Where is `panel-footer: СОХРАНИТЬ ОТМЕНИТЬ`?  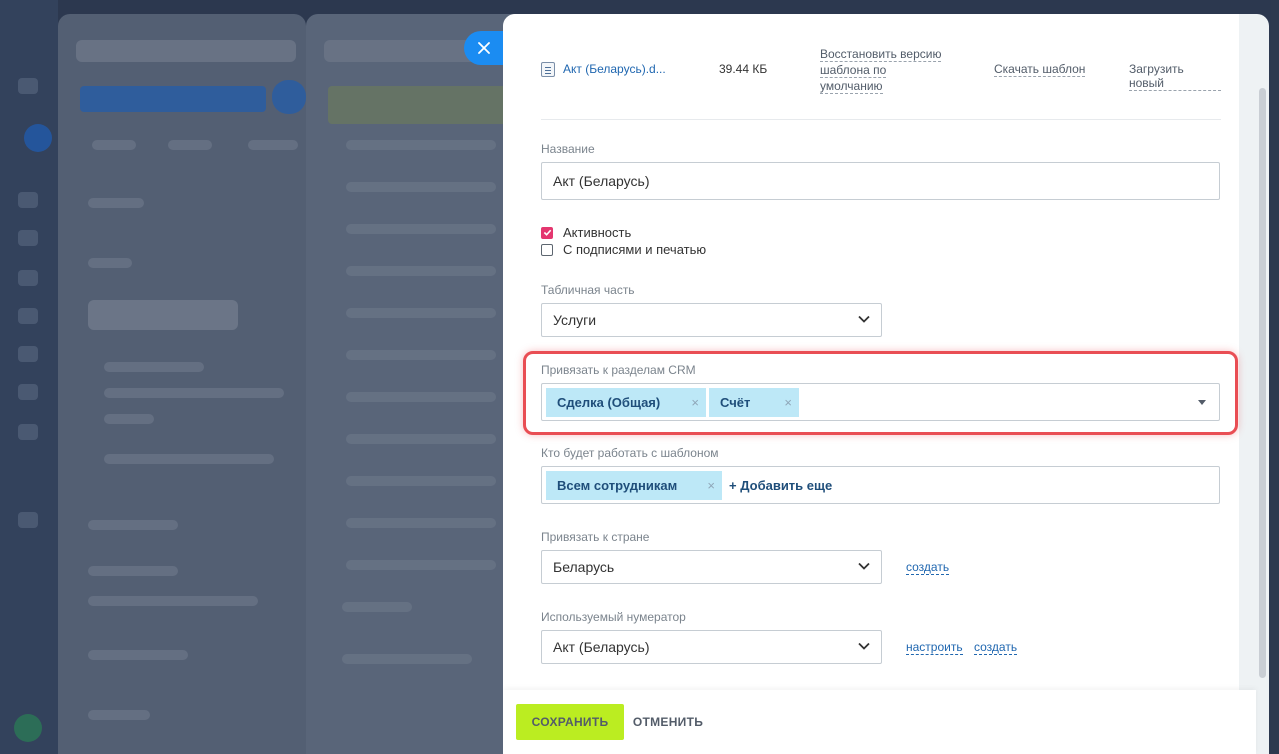 panel-footer: СОХРАНИТЬ ОТМЕНИТЬ is located at coordinates (879, 722).